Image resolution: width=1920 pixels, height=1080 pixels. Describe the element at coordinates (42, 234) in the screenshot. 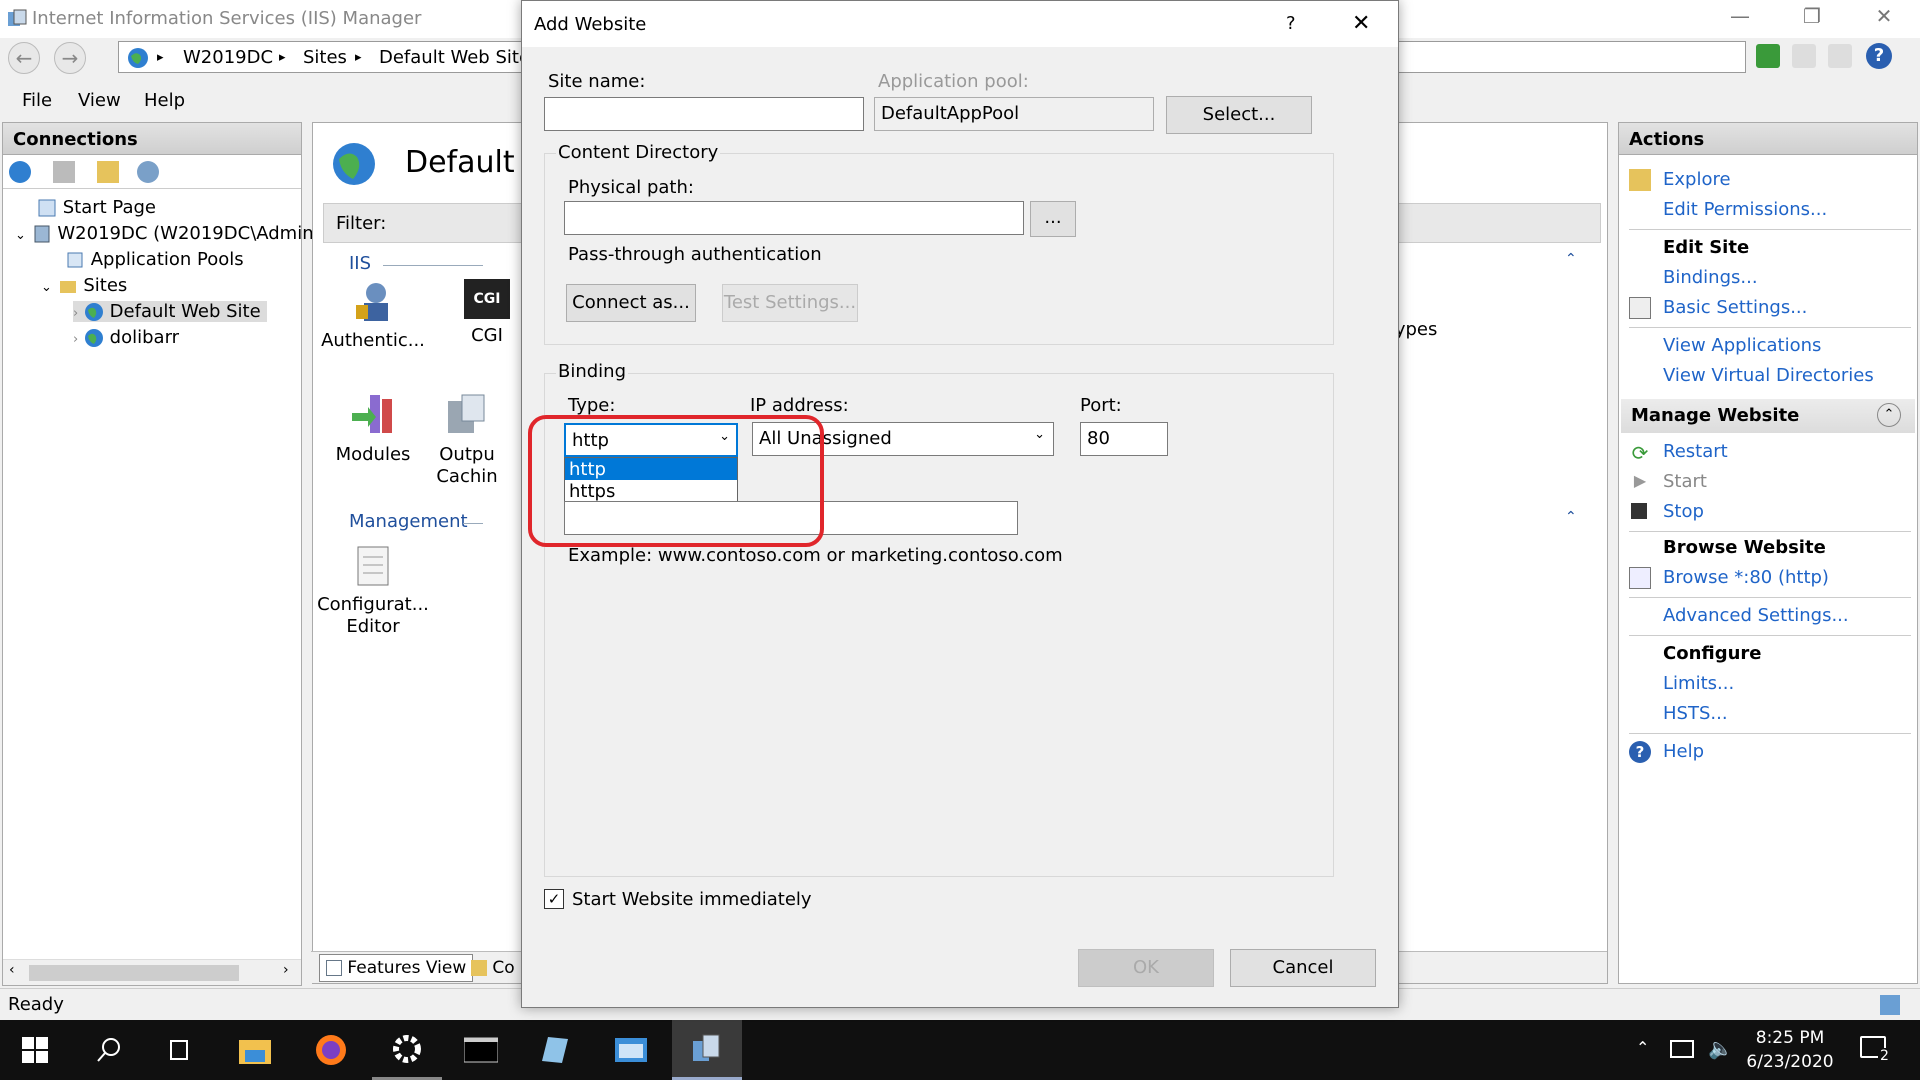

I see `server-icon` at that location.